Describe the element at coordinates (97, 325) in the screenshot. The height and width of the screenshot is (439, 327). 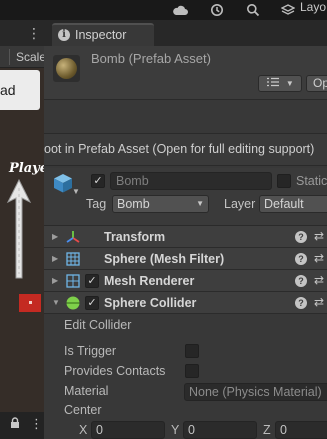
I see `edit-collider-button: Edit Collider` at that location.